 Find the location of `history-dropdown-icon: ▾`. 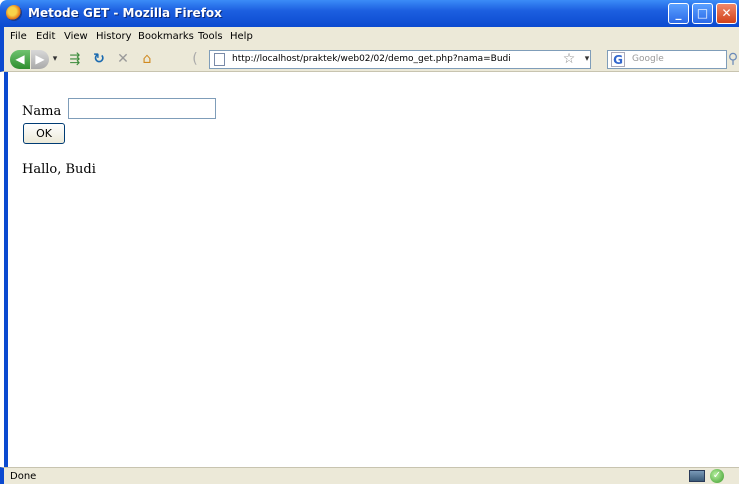

history-dropdown-icon: ▾ is located at coordinates (55, 59).